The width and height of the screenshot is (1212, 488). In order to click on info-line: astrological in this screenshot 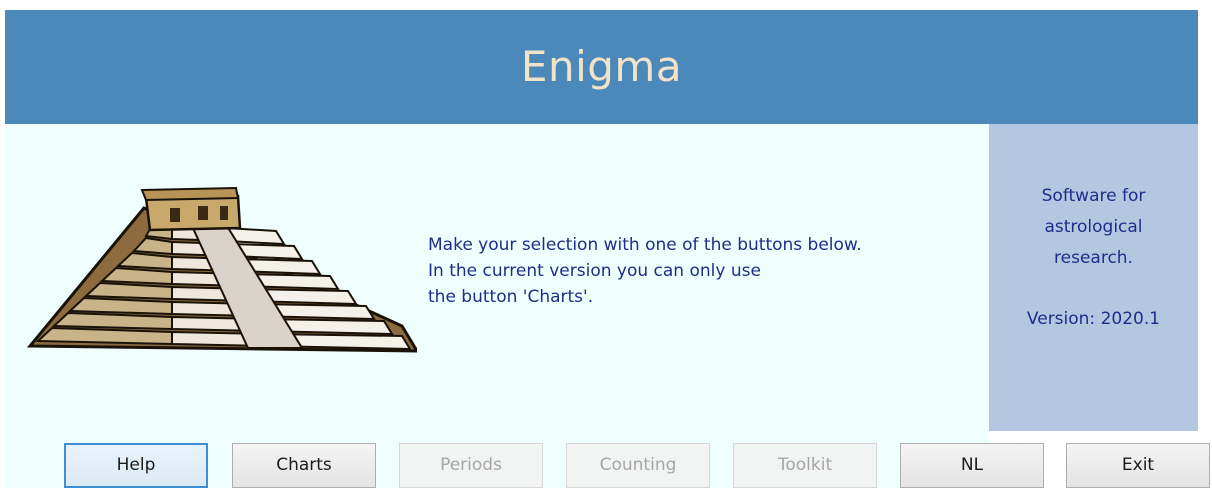, I will do `click(1093, 227)`.